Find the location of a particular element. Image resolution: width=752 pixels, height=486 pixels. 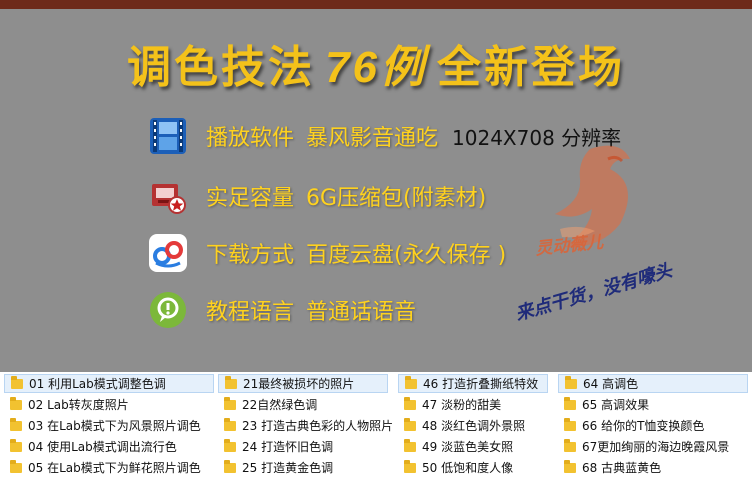

feature-value: 普通话语音 is located at coordinates (361, 312).